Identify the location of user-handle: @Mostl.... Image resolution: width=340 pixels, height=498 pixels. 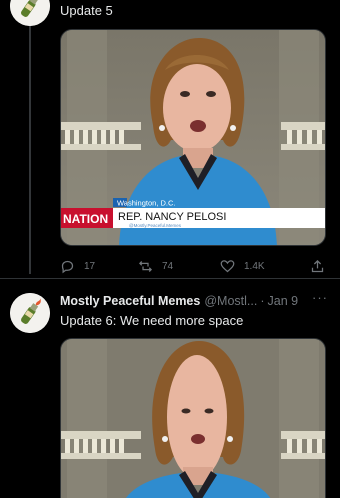
(230, 301).